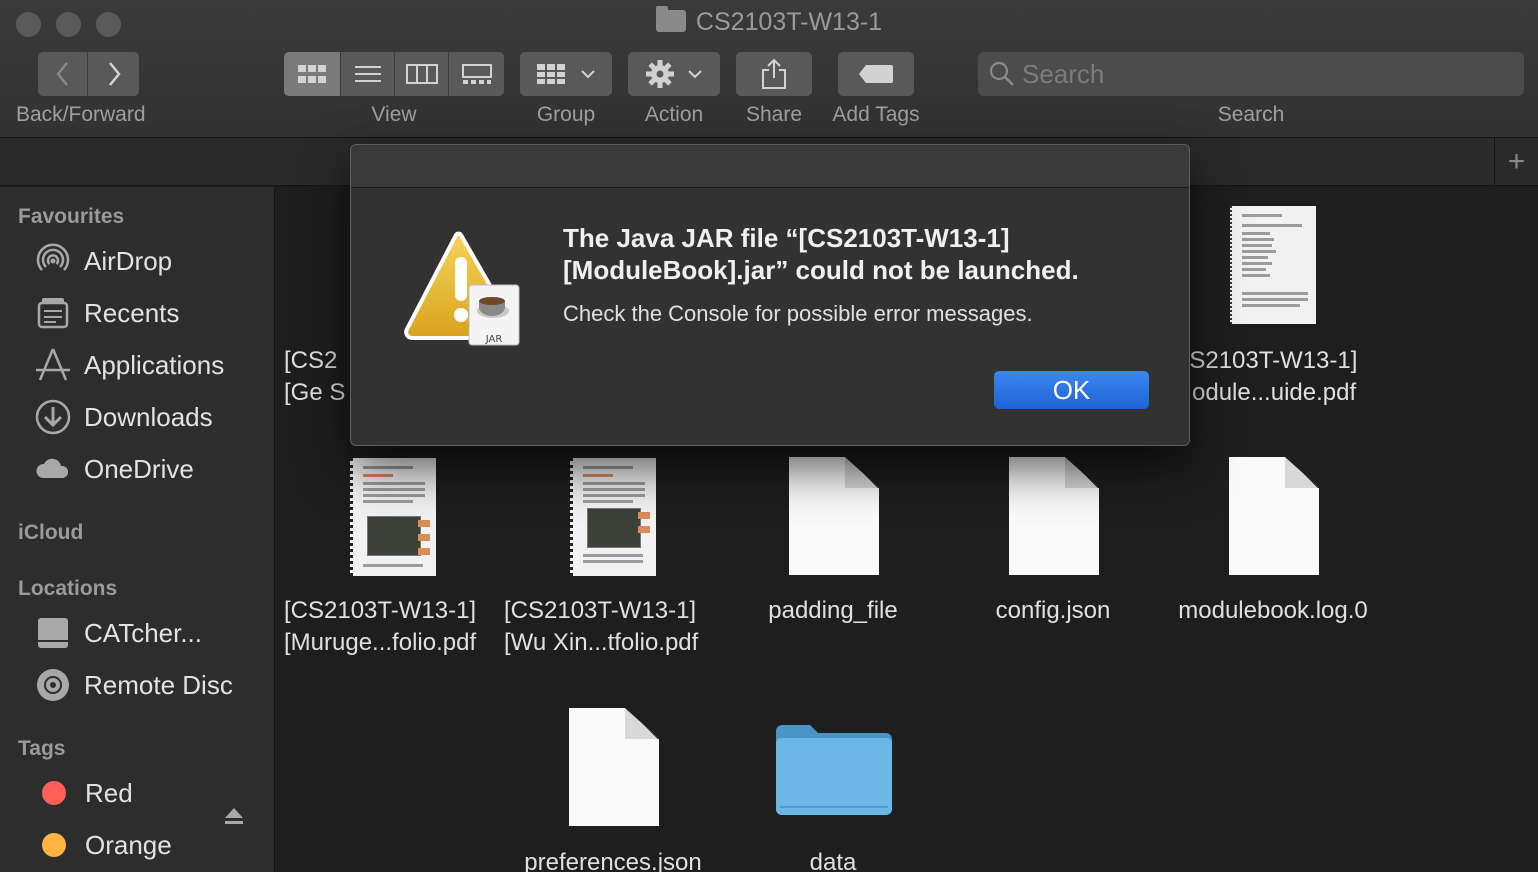 Image resolution: width=1538 pixels, height=872 pixels. I want to click on sidebar-item-tag-orange: Orange, so click(103, 845).